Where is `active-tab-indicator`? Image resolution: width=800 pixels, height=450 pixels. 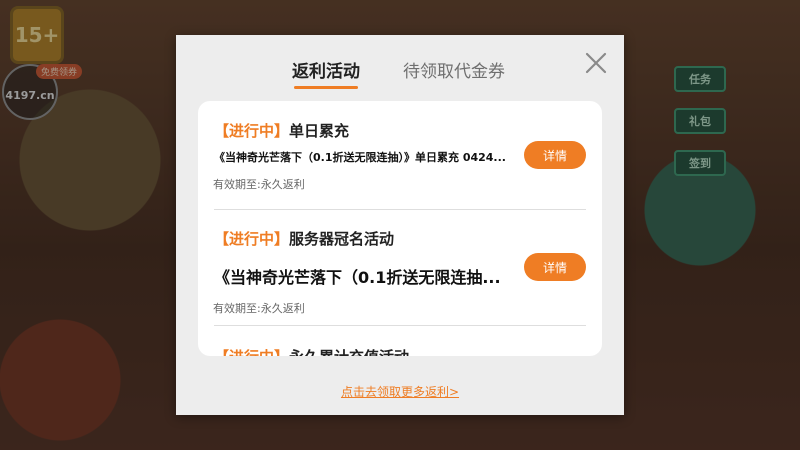 active-tab-indicator is located at coordinates (326, 87).